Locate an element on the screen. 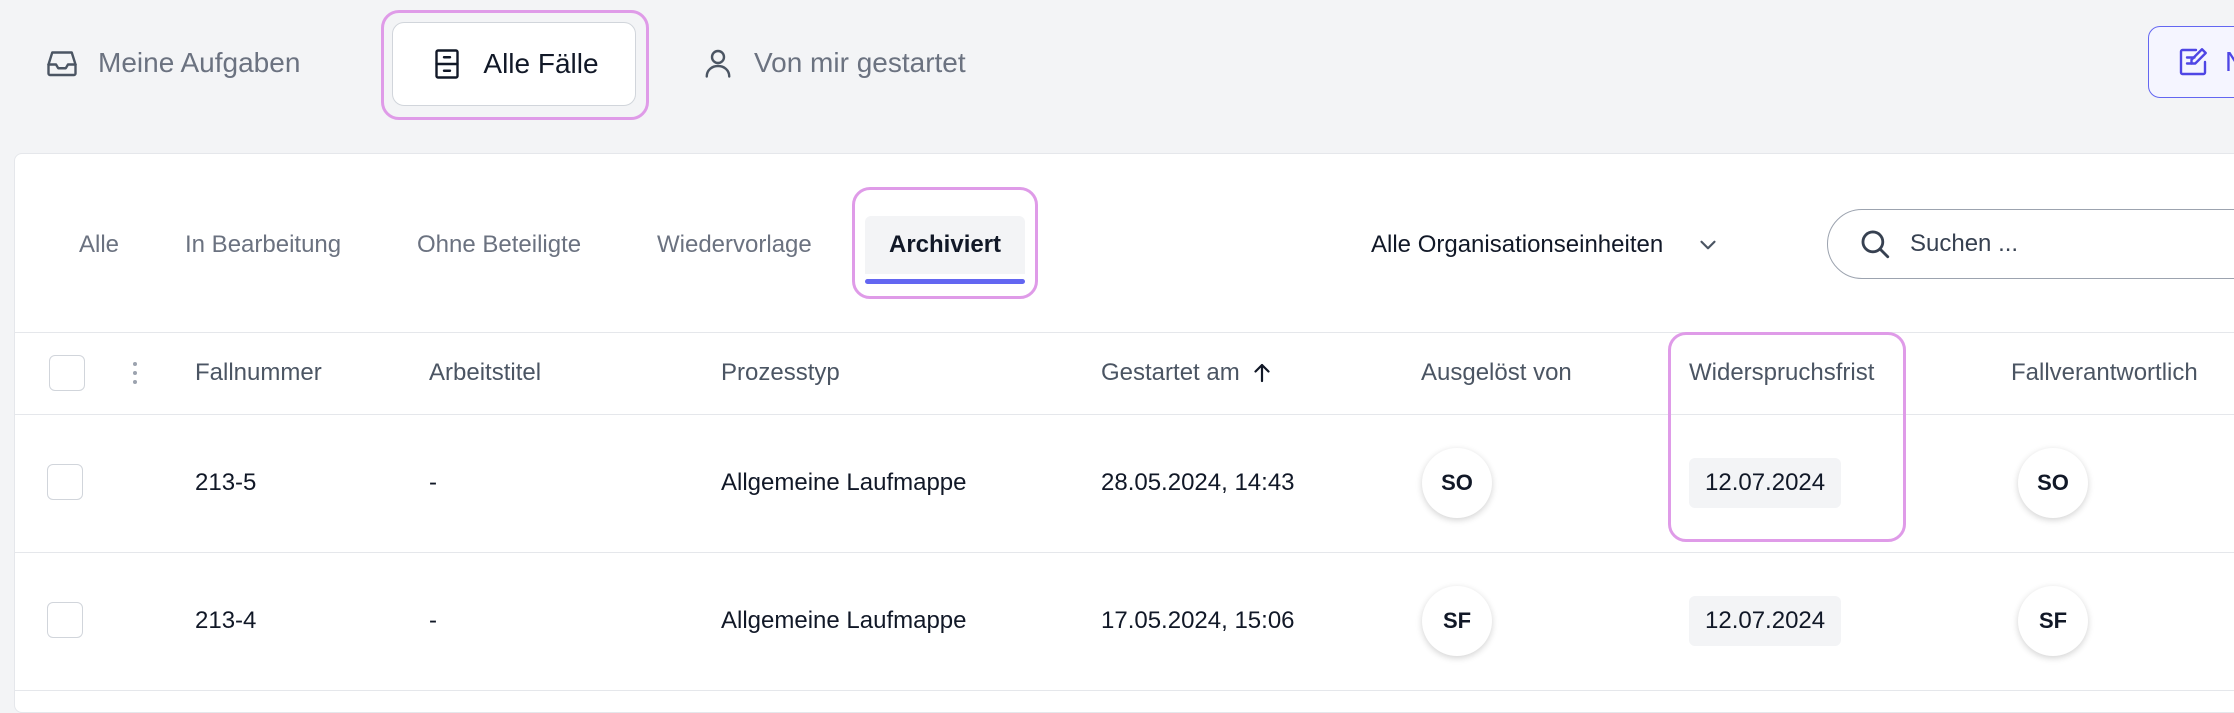 This screenshot has width=2234, height=713. tab-von-mir-gestartet: Von mir gestartet is located at coordinates (833, 63).